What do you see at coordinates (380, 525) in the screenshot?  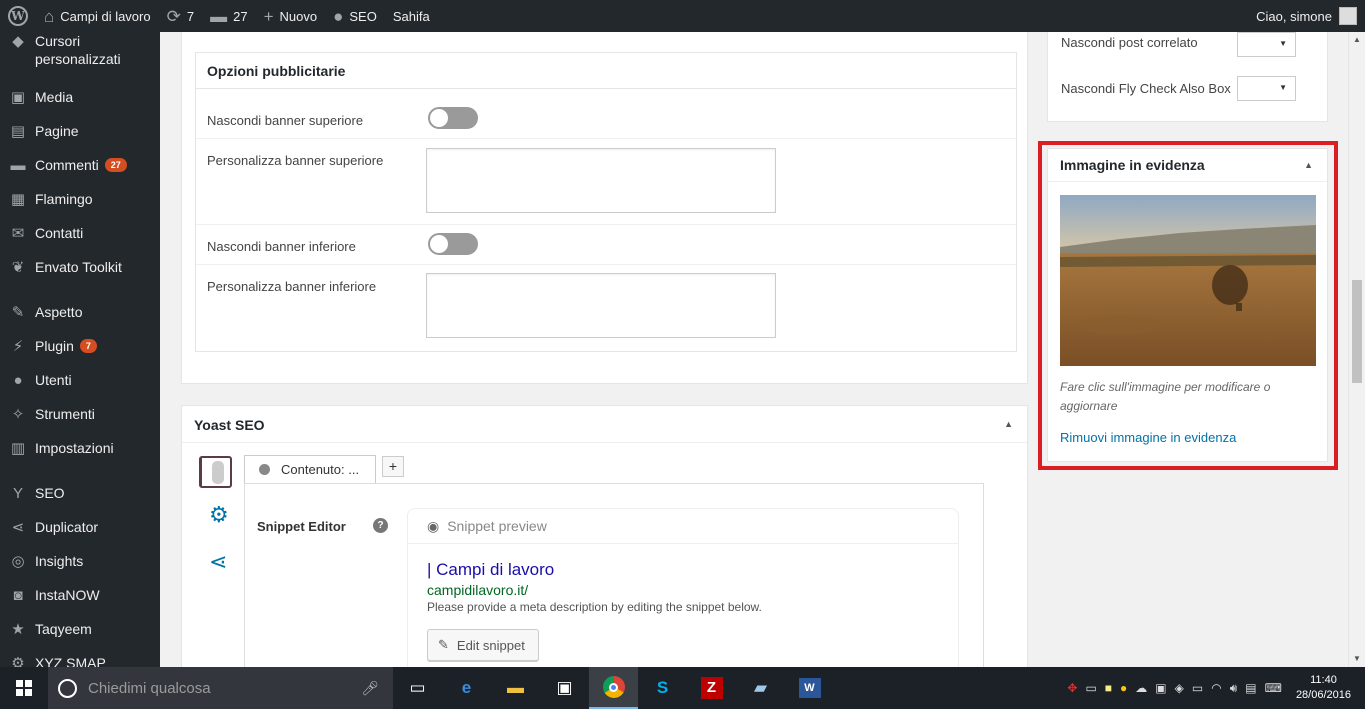 I see `help-icon: ?` at bounding box center [380, 525].